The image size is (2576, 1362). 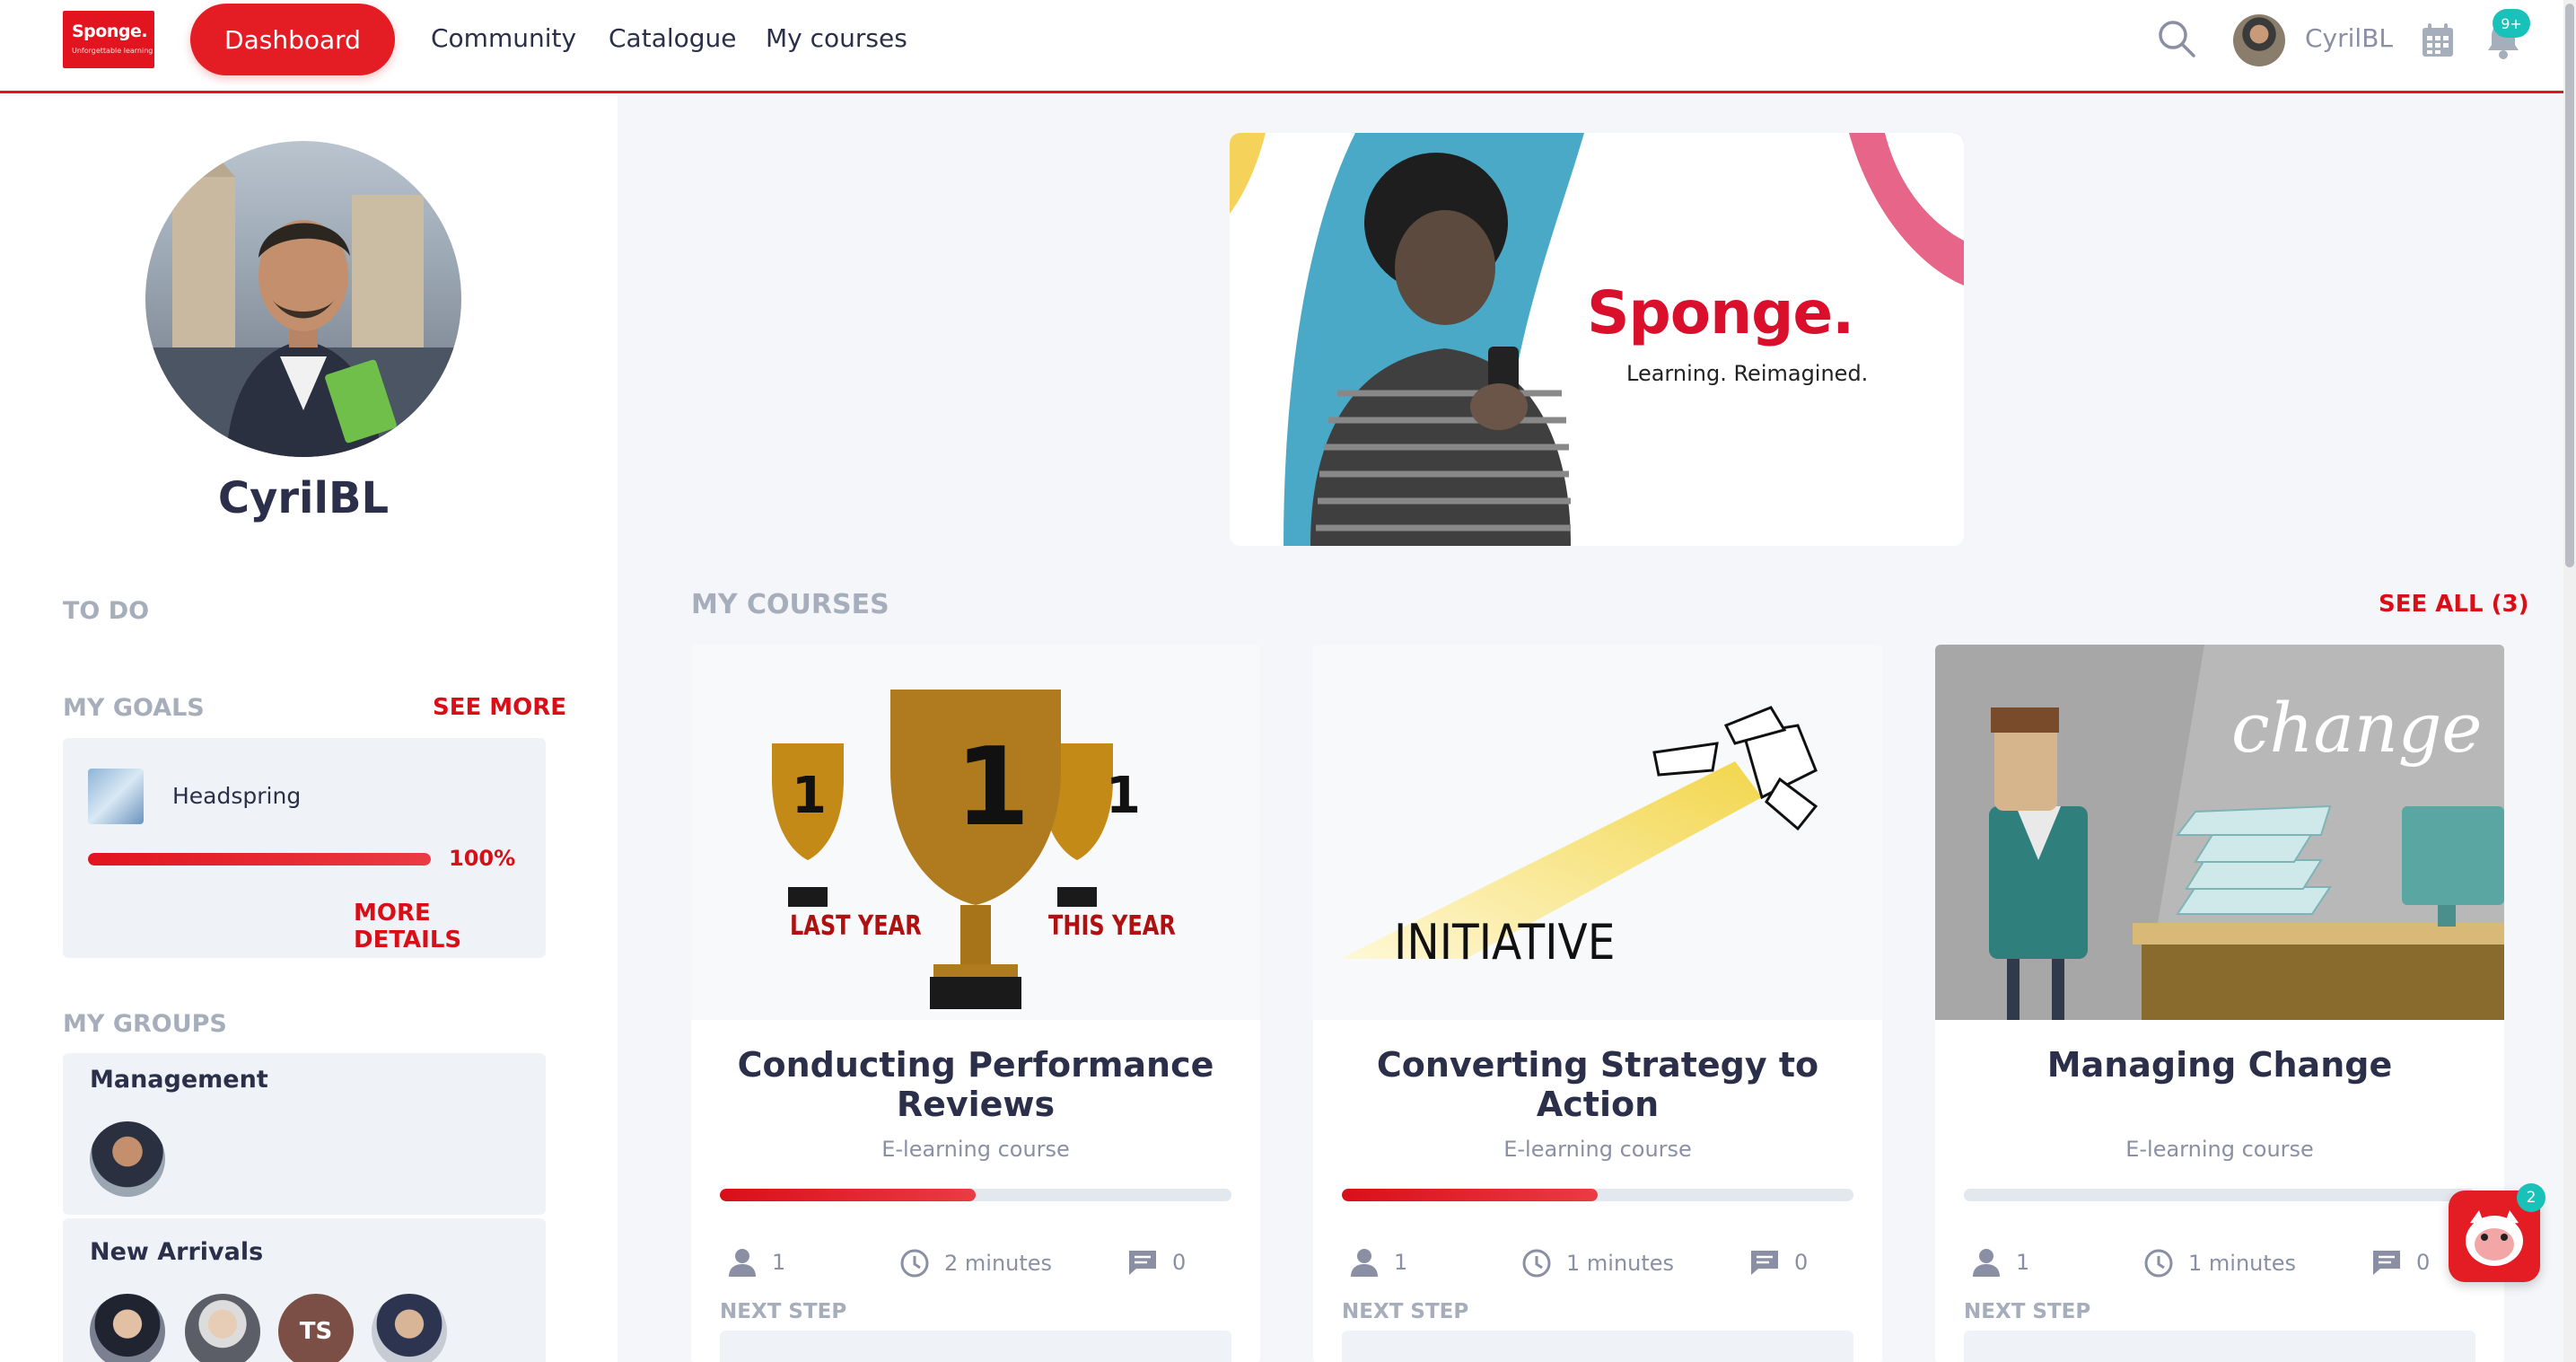 I want to click on course-thumbnail: 1 1 1 LAST YEAR THIS YEAR, so click(x=975, y=833).